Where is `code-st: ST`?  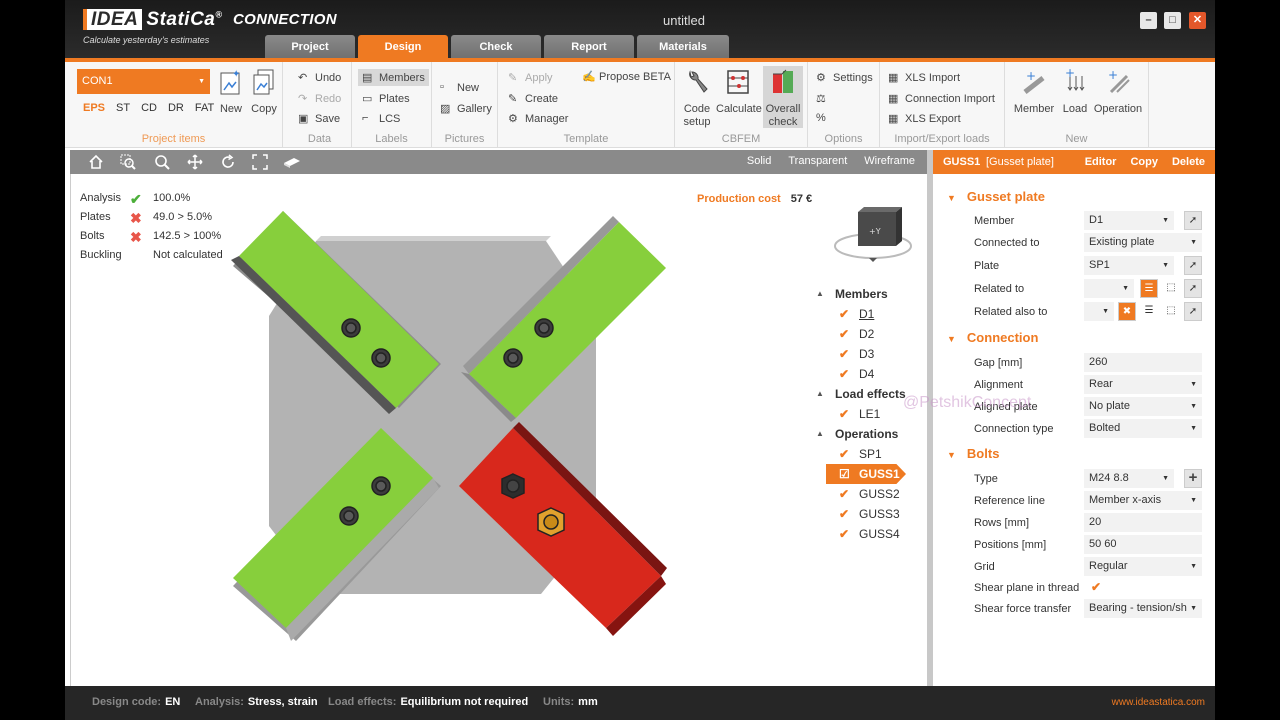 code-st: ST is located at coordinates (123, 108).